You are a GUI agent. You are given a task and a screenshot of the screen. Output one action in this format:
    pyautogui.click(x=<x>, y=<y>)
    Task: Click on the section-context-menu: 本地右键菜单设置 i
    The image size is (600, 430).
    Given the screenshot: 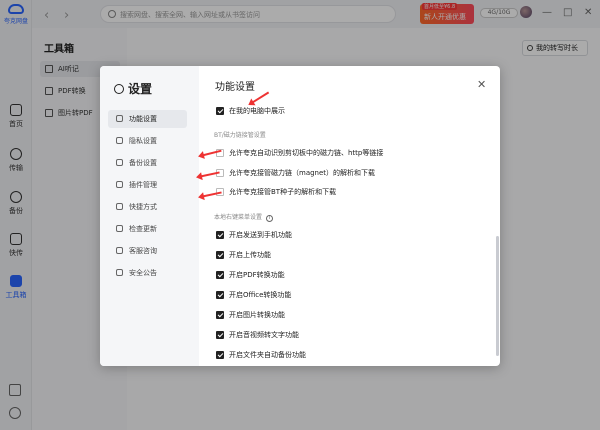 What is the action you would take?
    pyautogui.click(x=244, y=217)
    